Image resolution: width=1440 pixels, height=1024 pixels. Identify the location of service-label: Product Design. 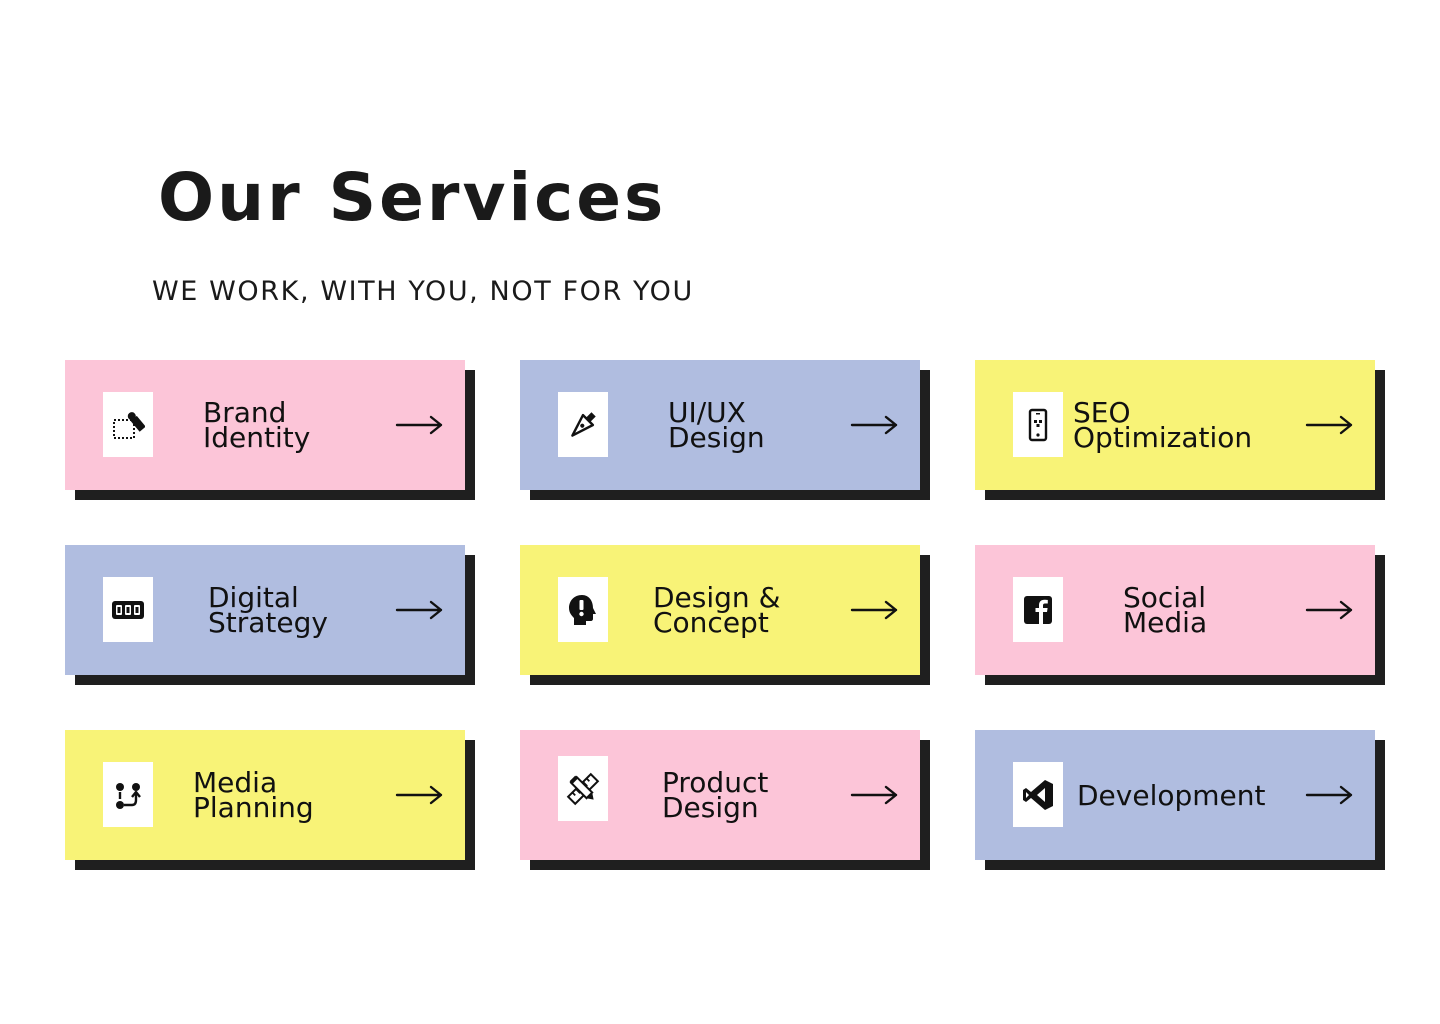
(715, 795).